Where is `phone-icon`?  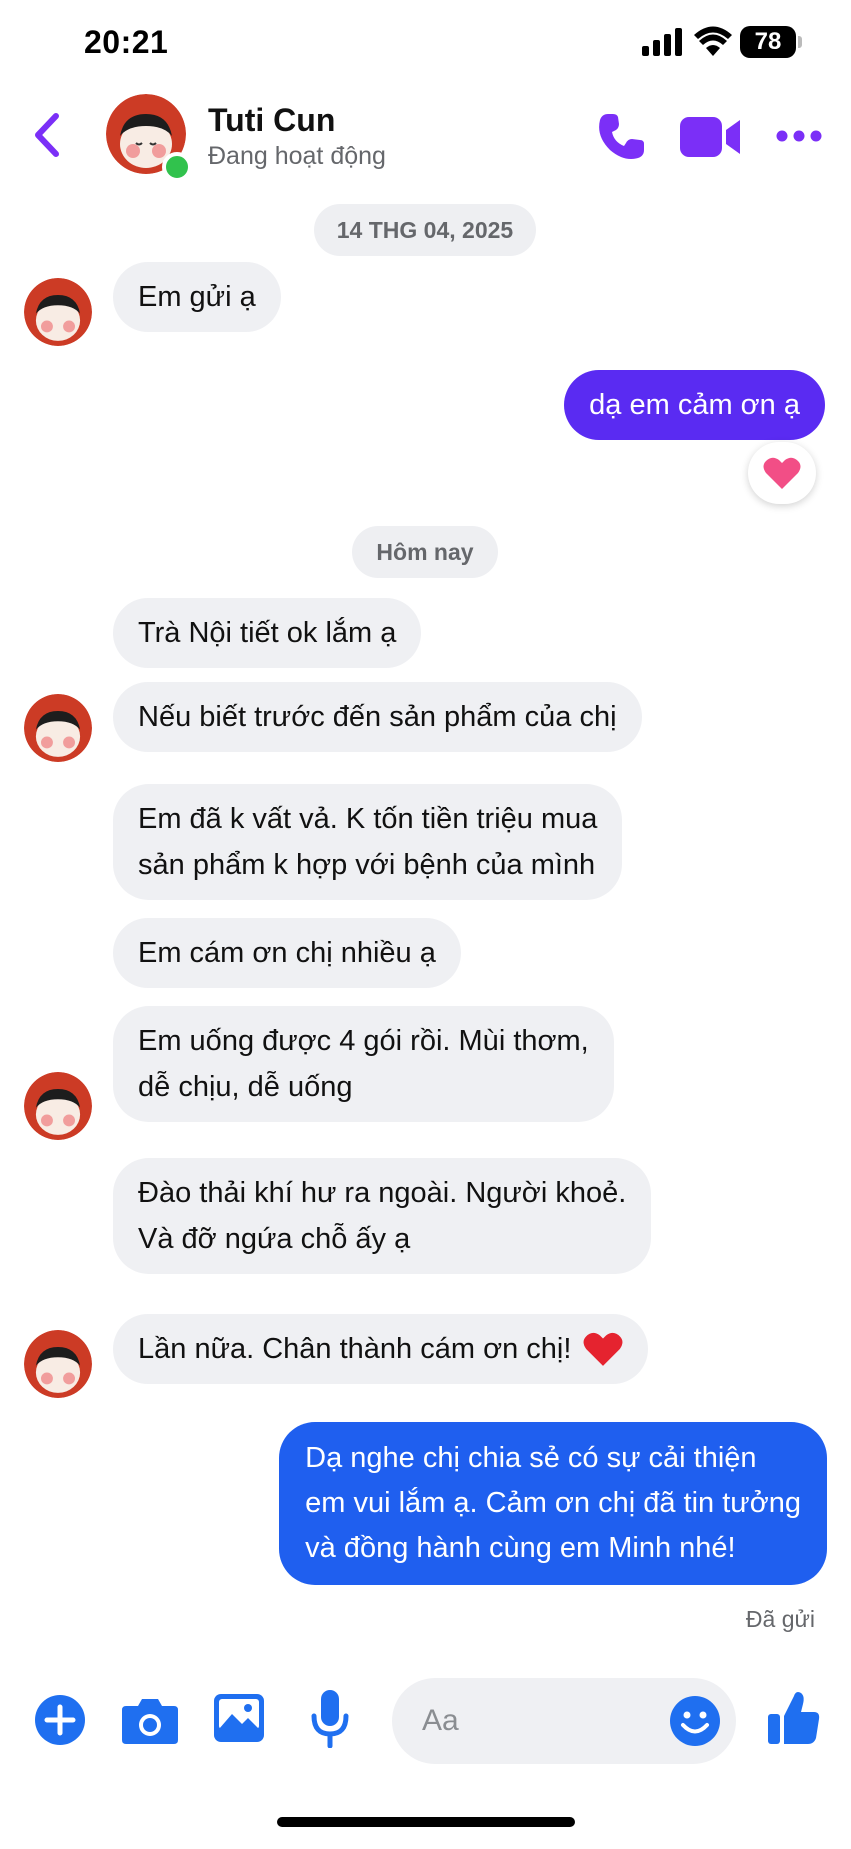 phone-icon is located at coordinates (621, 137).